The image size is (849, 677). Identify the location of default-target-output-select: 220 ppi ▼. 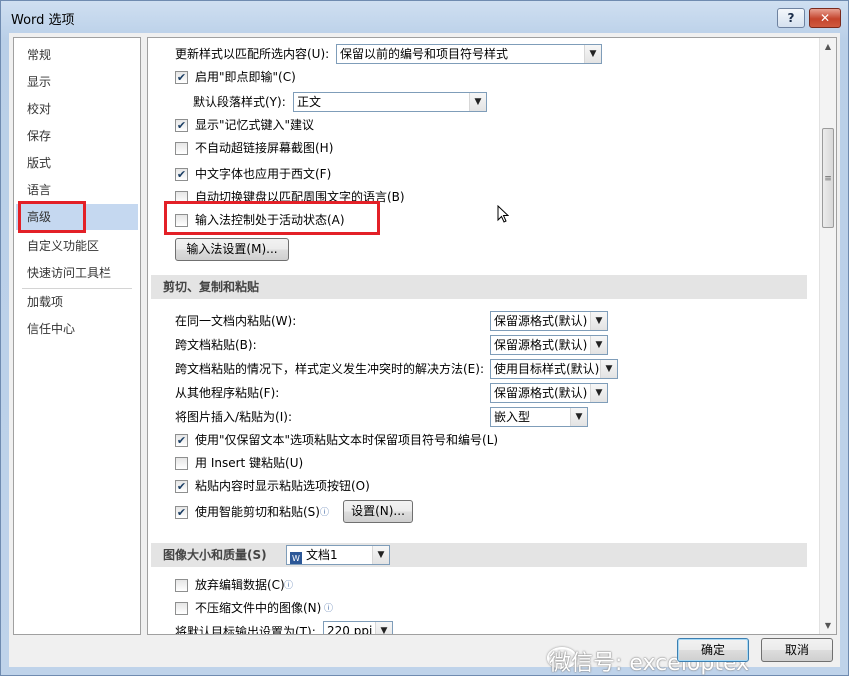
(358, 628).